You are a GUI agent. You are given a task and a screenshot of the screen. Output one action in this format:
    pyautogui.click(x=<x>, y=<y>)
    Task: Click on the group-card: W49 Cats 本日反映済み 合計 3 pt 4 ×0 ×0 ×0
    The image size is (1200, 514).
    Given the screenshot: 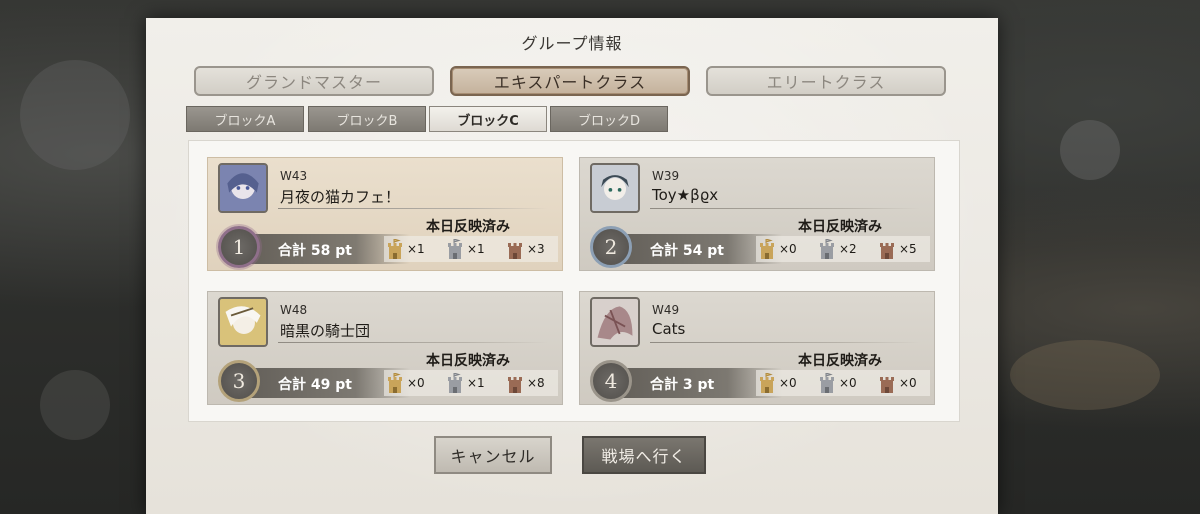 What is the action you would take?
    pyautogui.click(x=757, y=348)
    